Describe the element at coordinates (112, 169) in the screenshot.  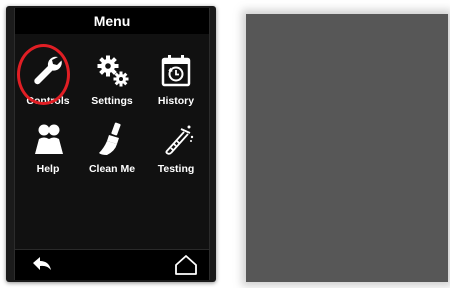
I see `clean-me-label: Clean Me` at that location.